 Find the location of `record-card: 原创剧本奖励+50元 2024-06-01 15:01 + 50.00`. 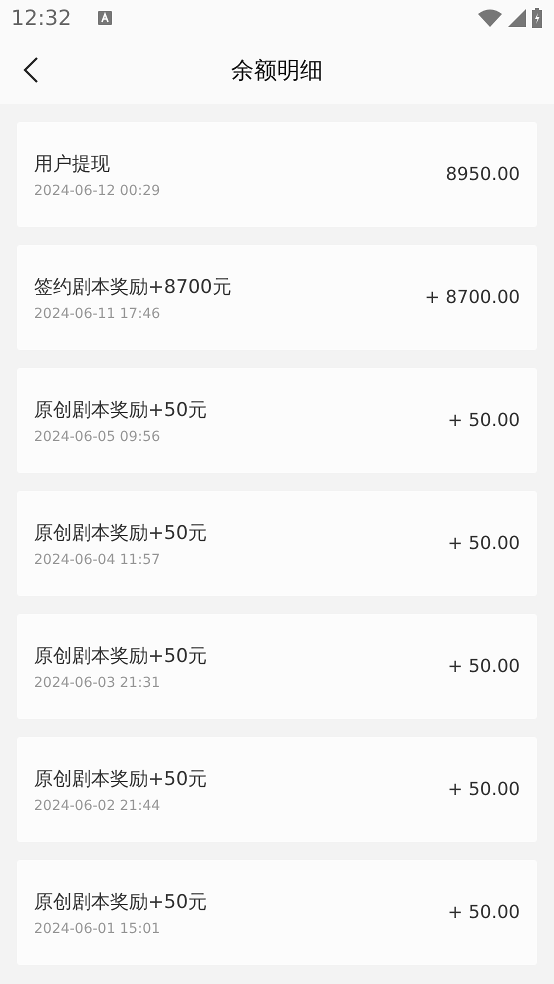

record-card: 原创剧本奖励+50元 2024-06-01 15:01 + 50.00 is located at coordinates (277, 912).